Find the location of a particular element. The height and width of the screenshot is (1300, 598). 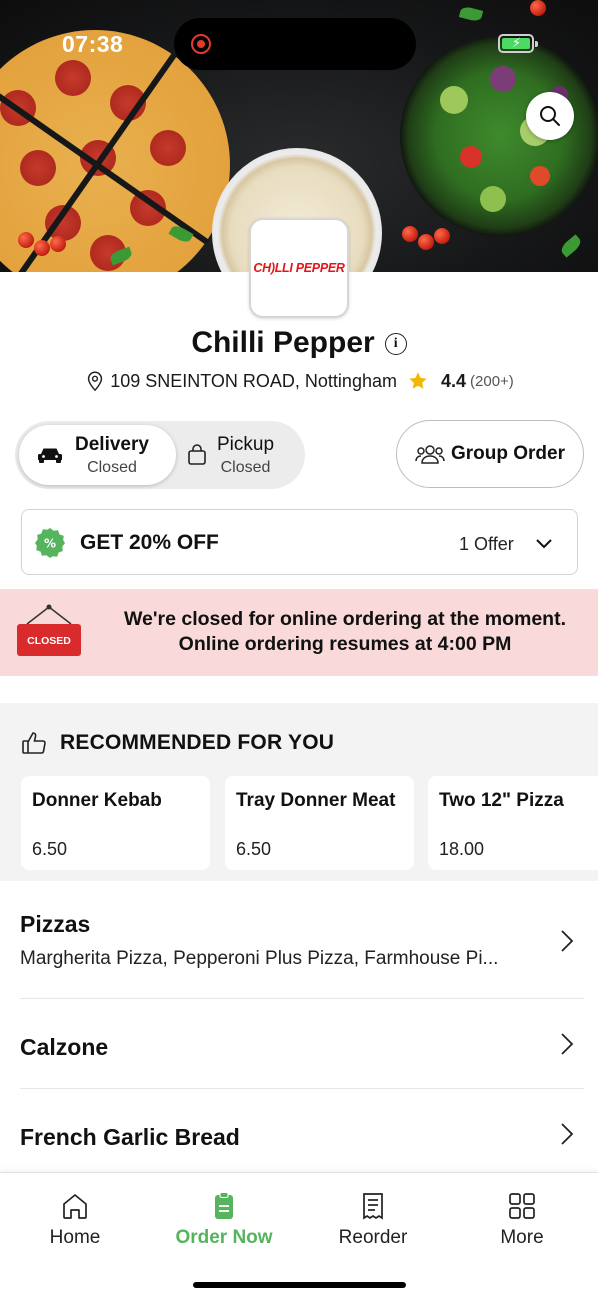

recommended-heading: RECOMMENDED FOR YOU is located at coordinates (197, 742).